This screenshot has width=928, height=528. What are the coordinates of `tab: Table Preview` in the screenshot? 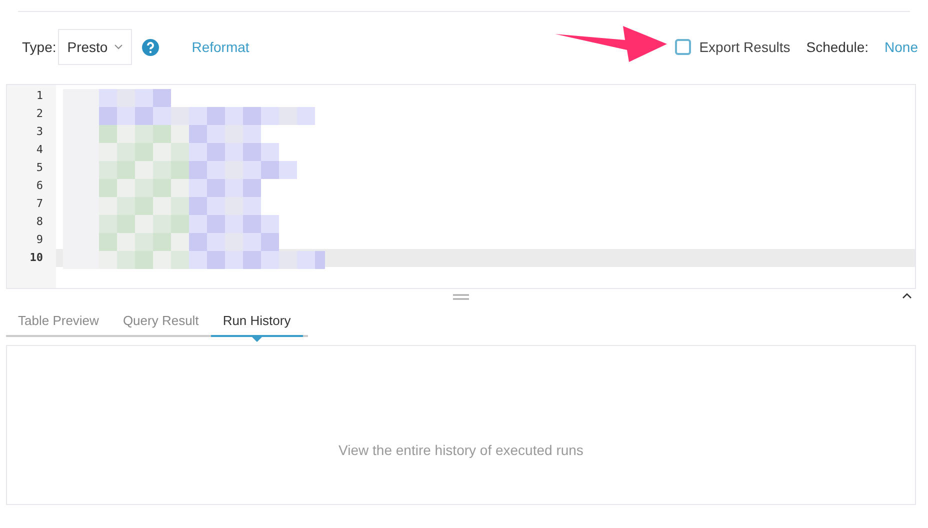 It's located at (58, 321).